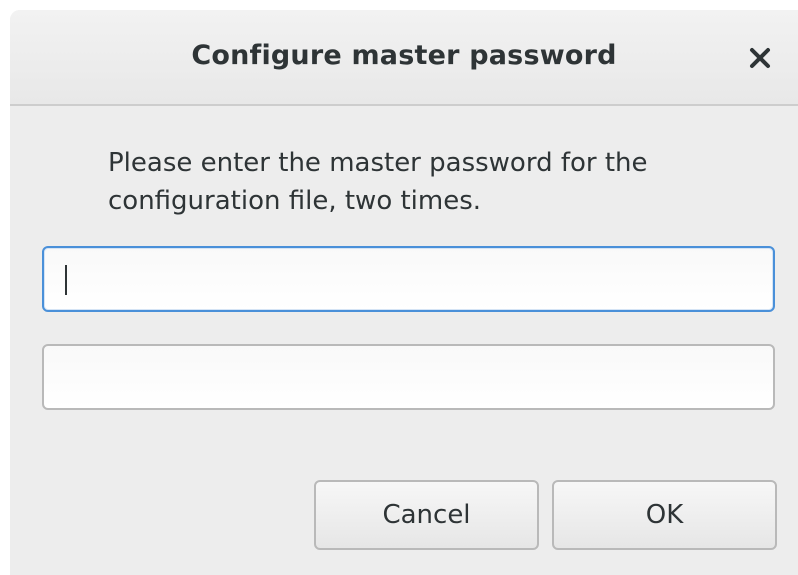  Describe the element at coordinates (426, 515) in the screenshot. I see `cancel-button: Cancel` at that location.